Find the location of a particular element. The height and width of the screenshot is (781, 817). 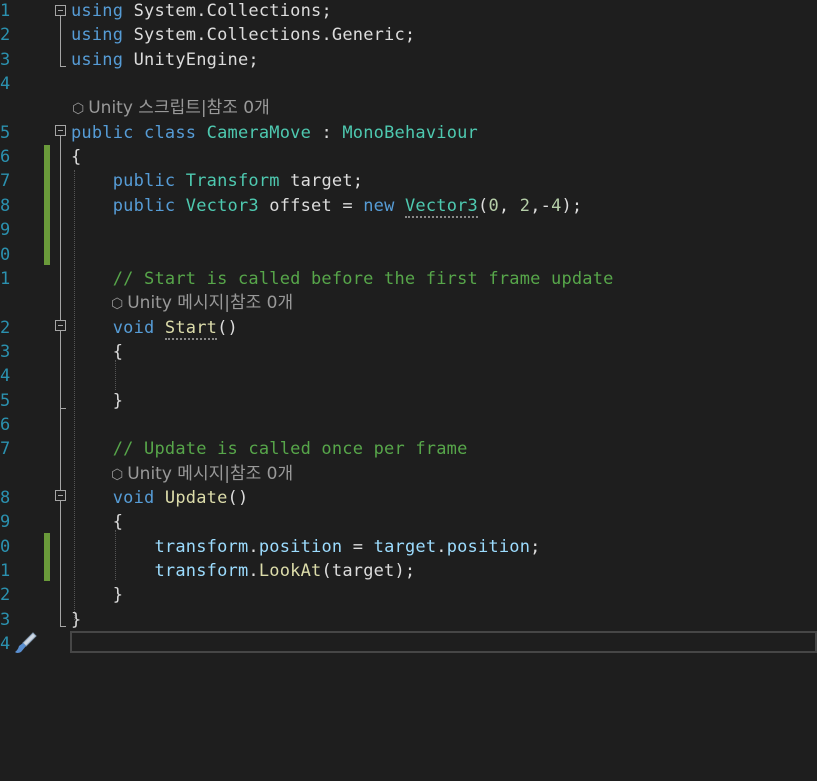

codelens-text: Unity 메시지|참조 0개 is located at coordinates (210, 303).